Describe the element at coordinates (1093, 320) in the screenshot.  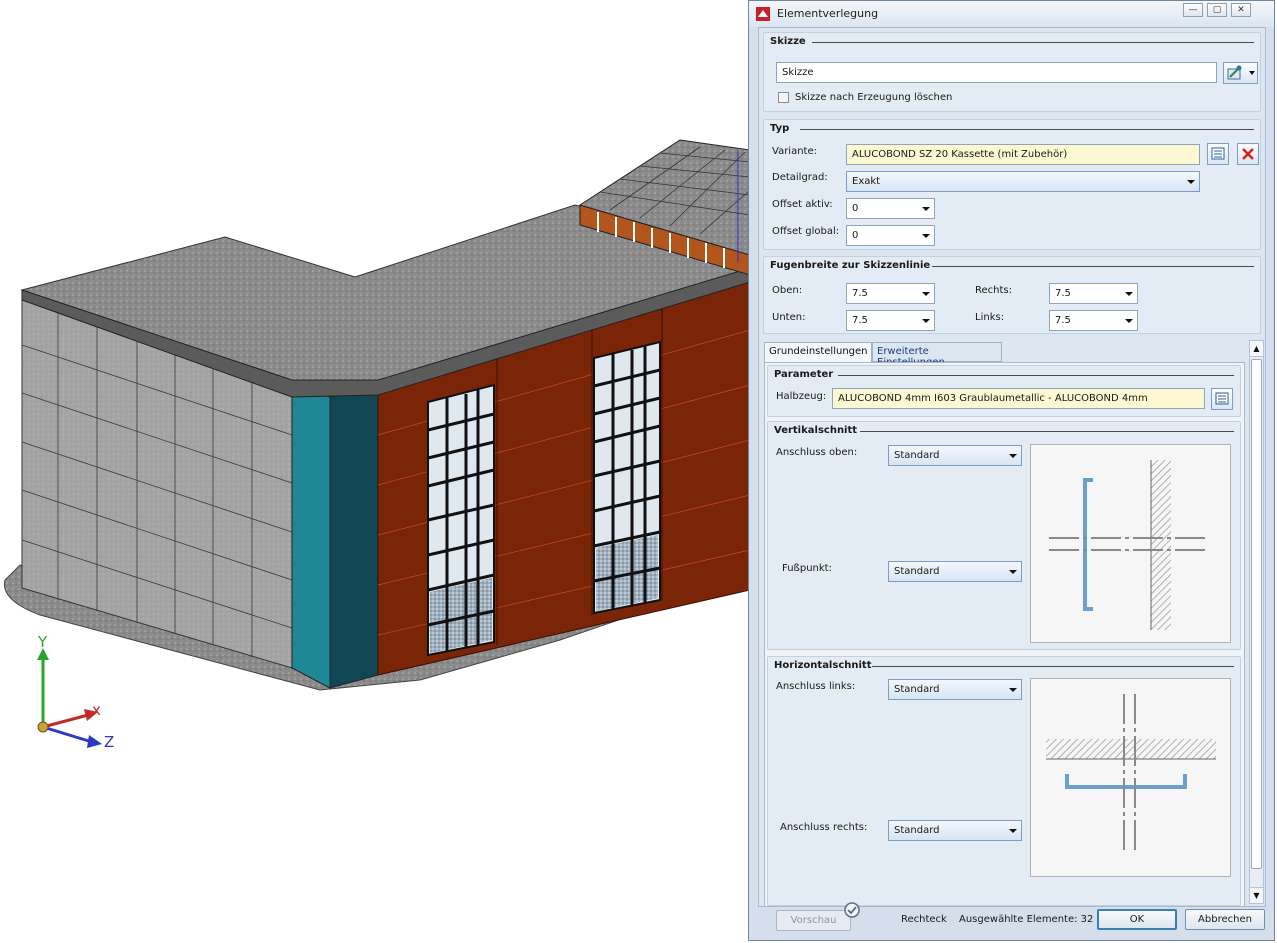
I see `fuge-links-select: 7.5` at that location.